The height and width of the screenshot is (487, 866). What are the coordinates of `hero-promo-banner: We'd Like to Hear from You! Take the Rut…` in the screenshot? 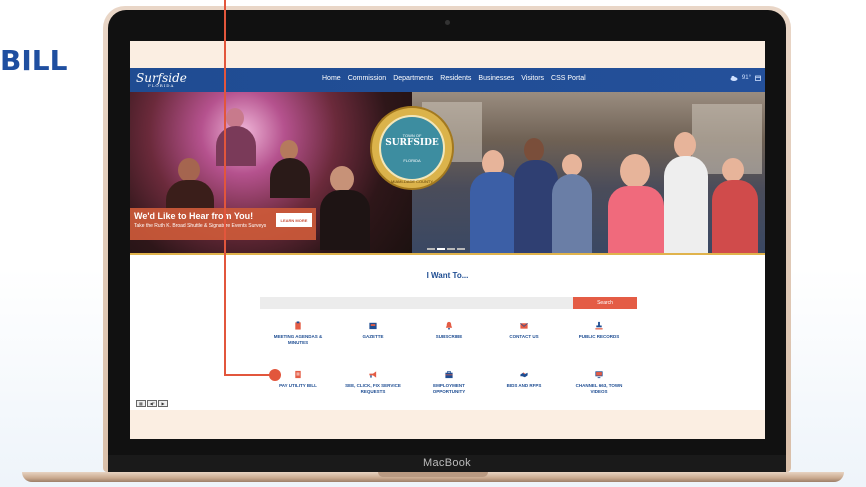 It's located at (223, 224).